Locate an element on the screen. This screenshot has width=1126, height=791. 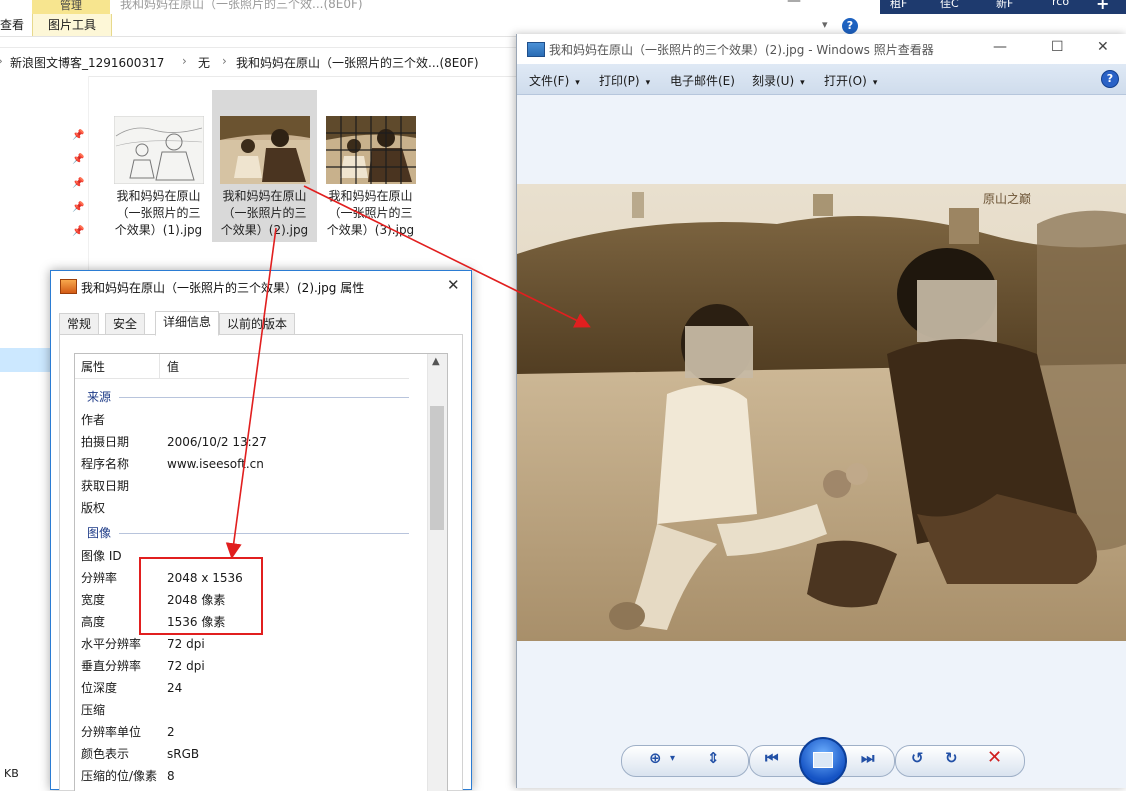
list-header: 属性 值 is located at coordinates (242, 366).